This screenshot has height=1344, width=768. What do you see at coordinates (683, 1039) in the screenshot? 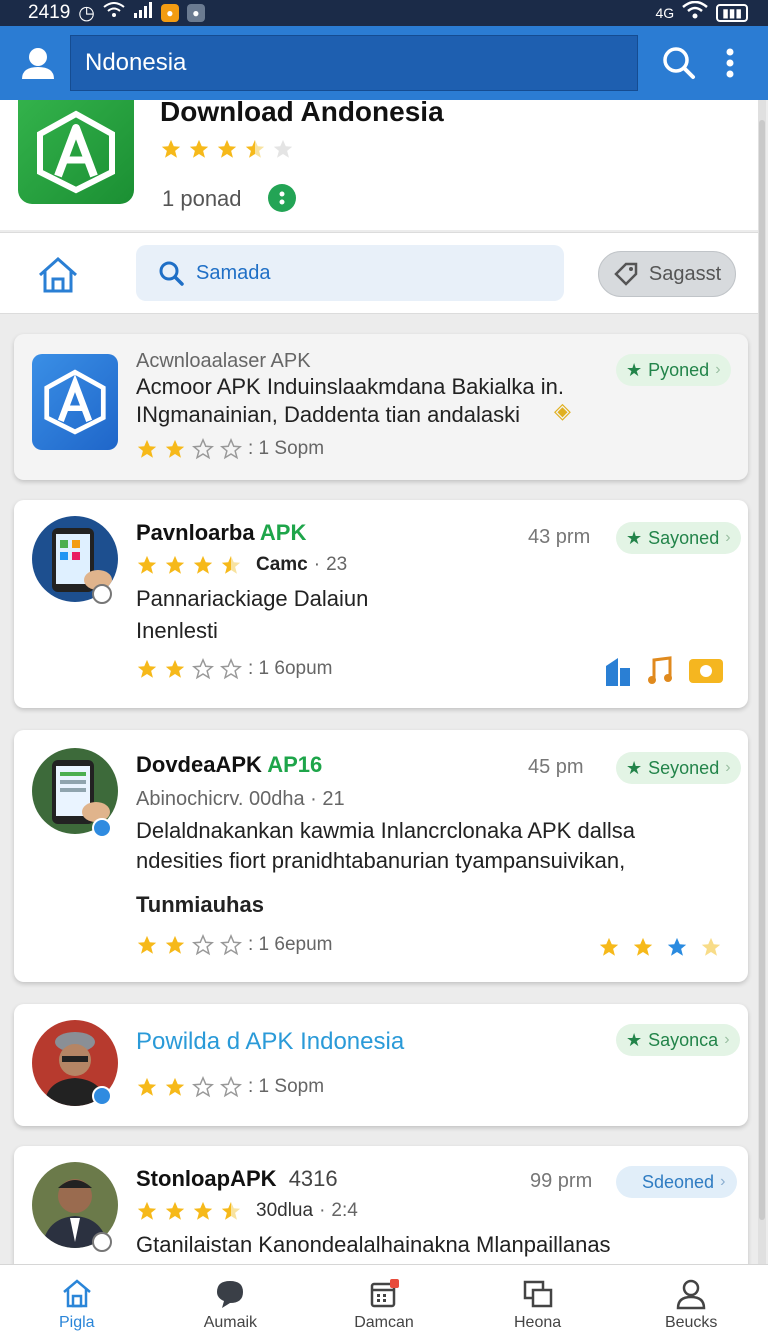
I see `chip-label: Sayonca` at bounding box center [683, 1039].